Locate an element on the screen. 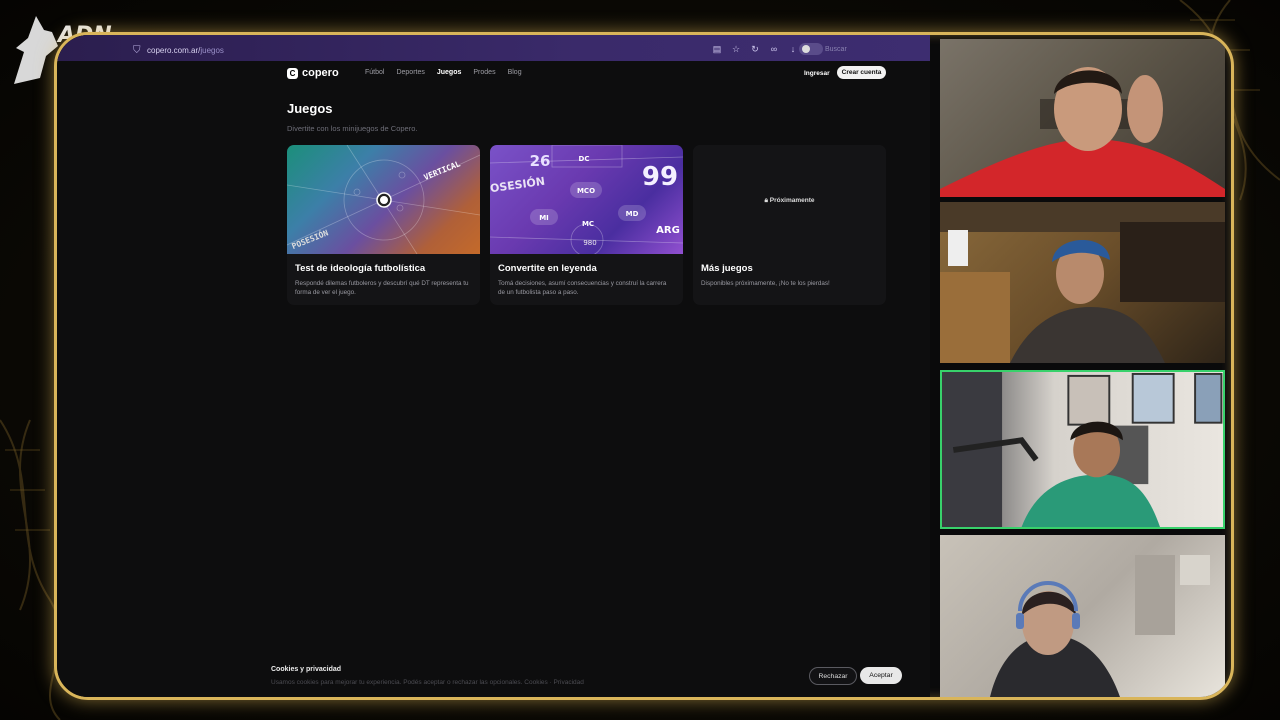  card-label-mco: MCO is located at coordinates (586, 191).